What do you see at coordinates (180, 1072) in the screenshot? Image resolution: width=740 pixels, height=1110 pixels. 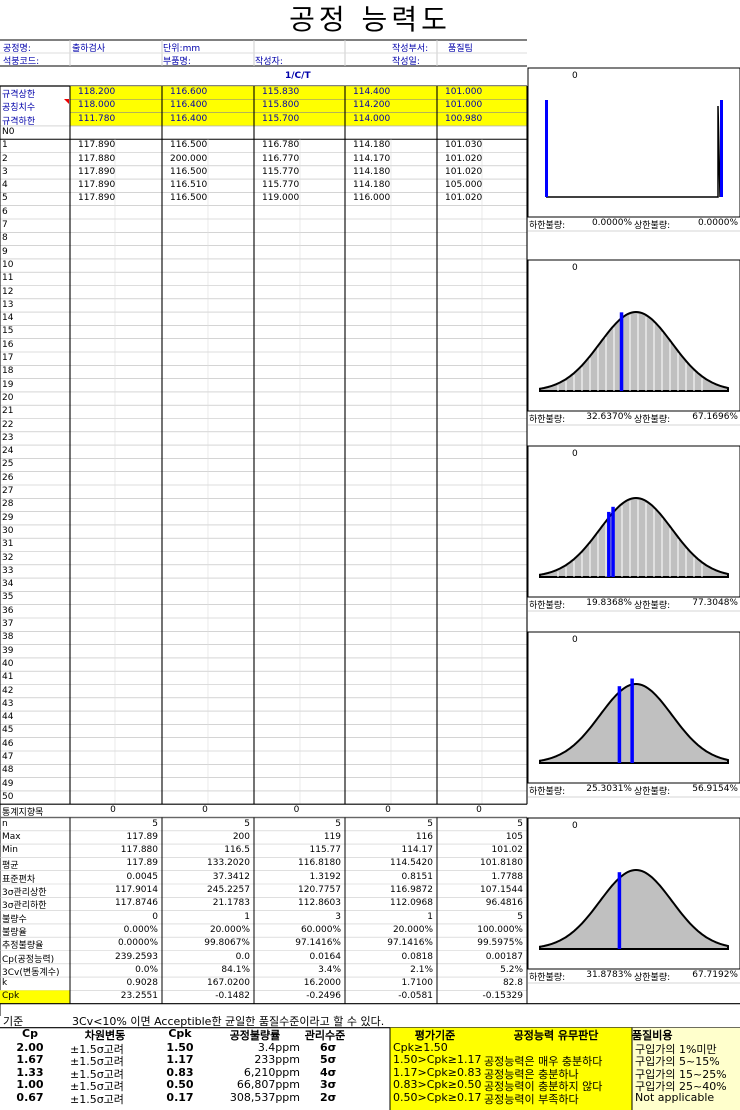 I see `criteria-cpk: 0.83` at bounding box center [180, 1072].